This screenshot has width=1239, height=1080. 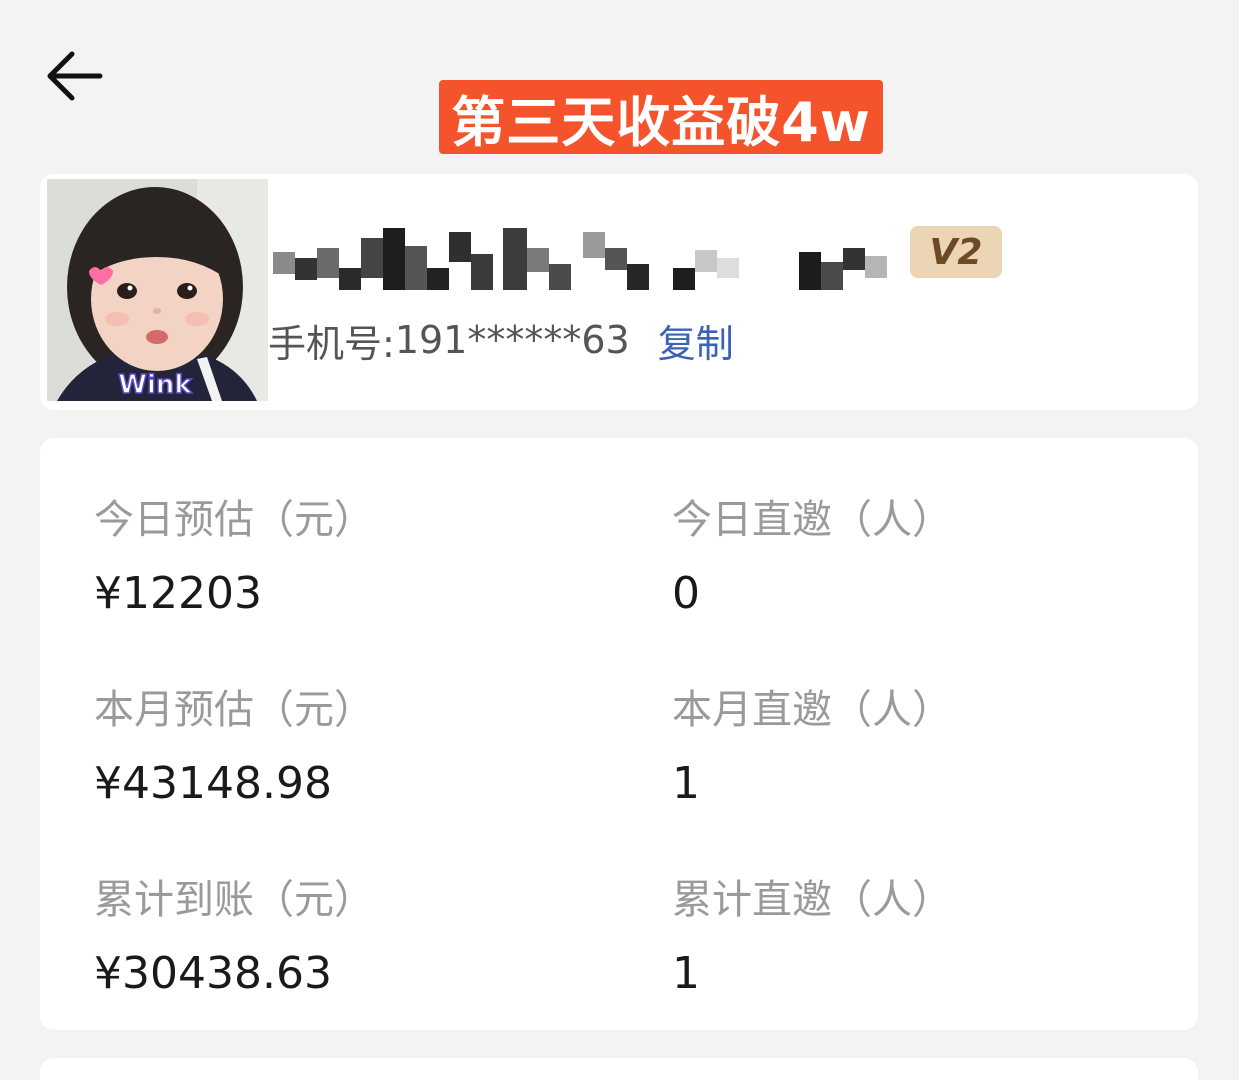 I want to click on stat-value: 0, so click(x=686, y=593).